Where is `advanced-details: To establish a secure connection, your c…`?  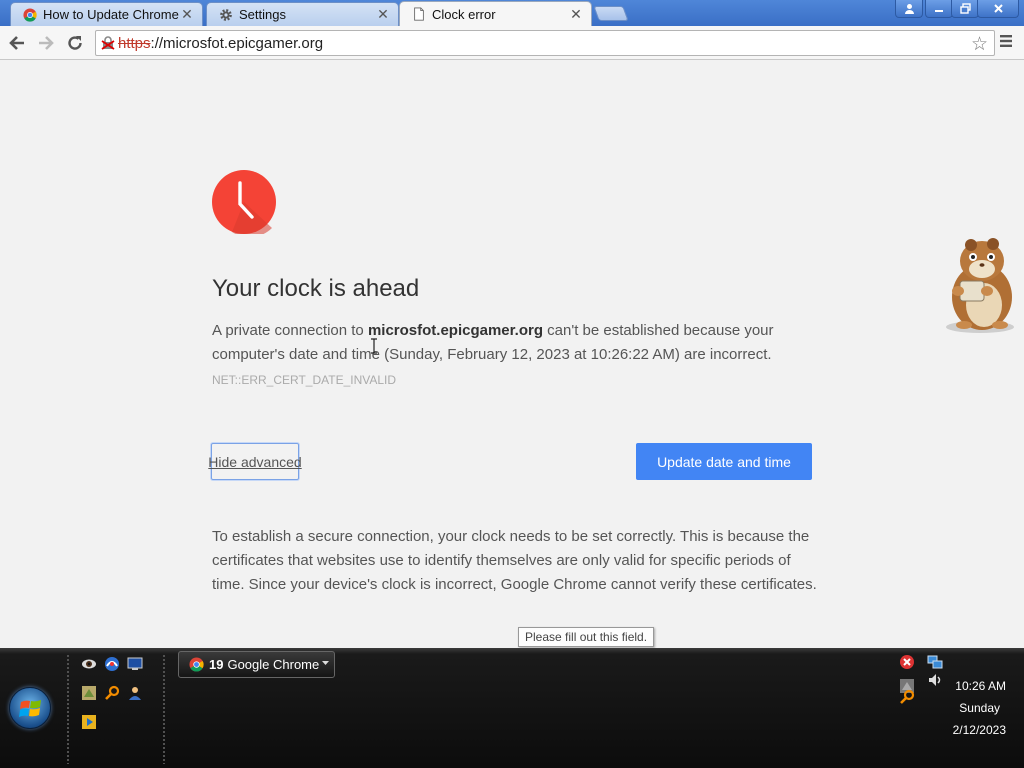 advanced-details: To establish a secure connection, your c… is located at coordinates (514, 560).